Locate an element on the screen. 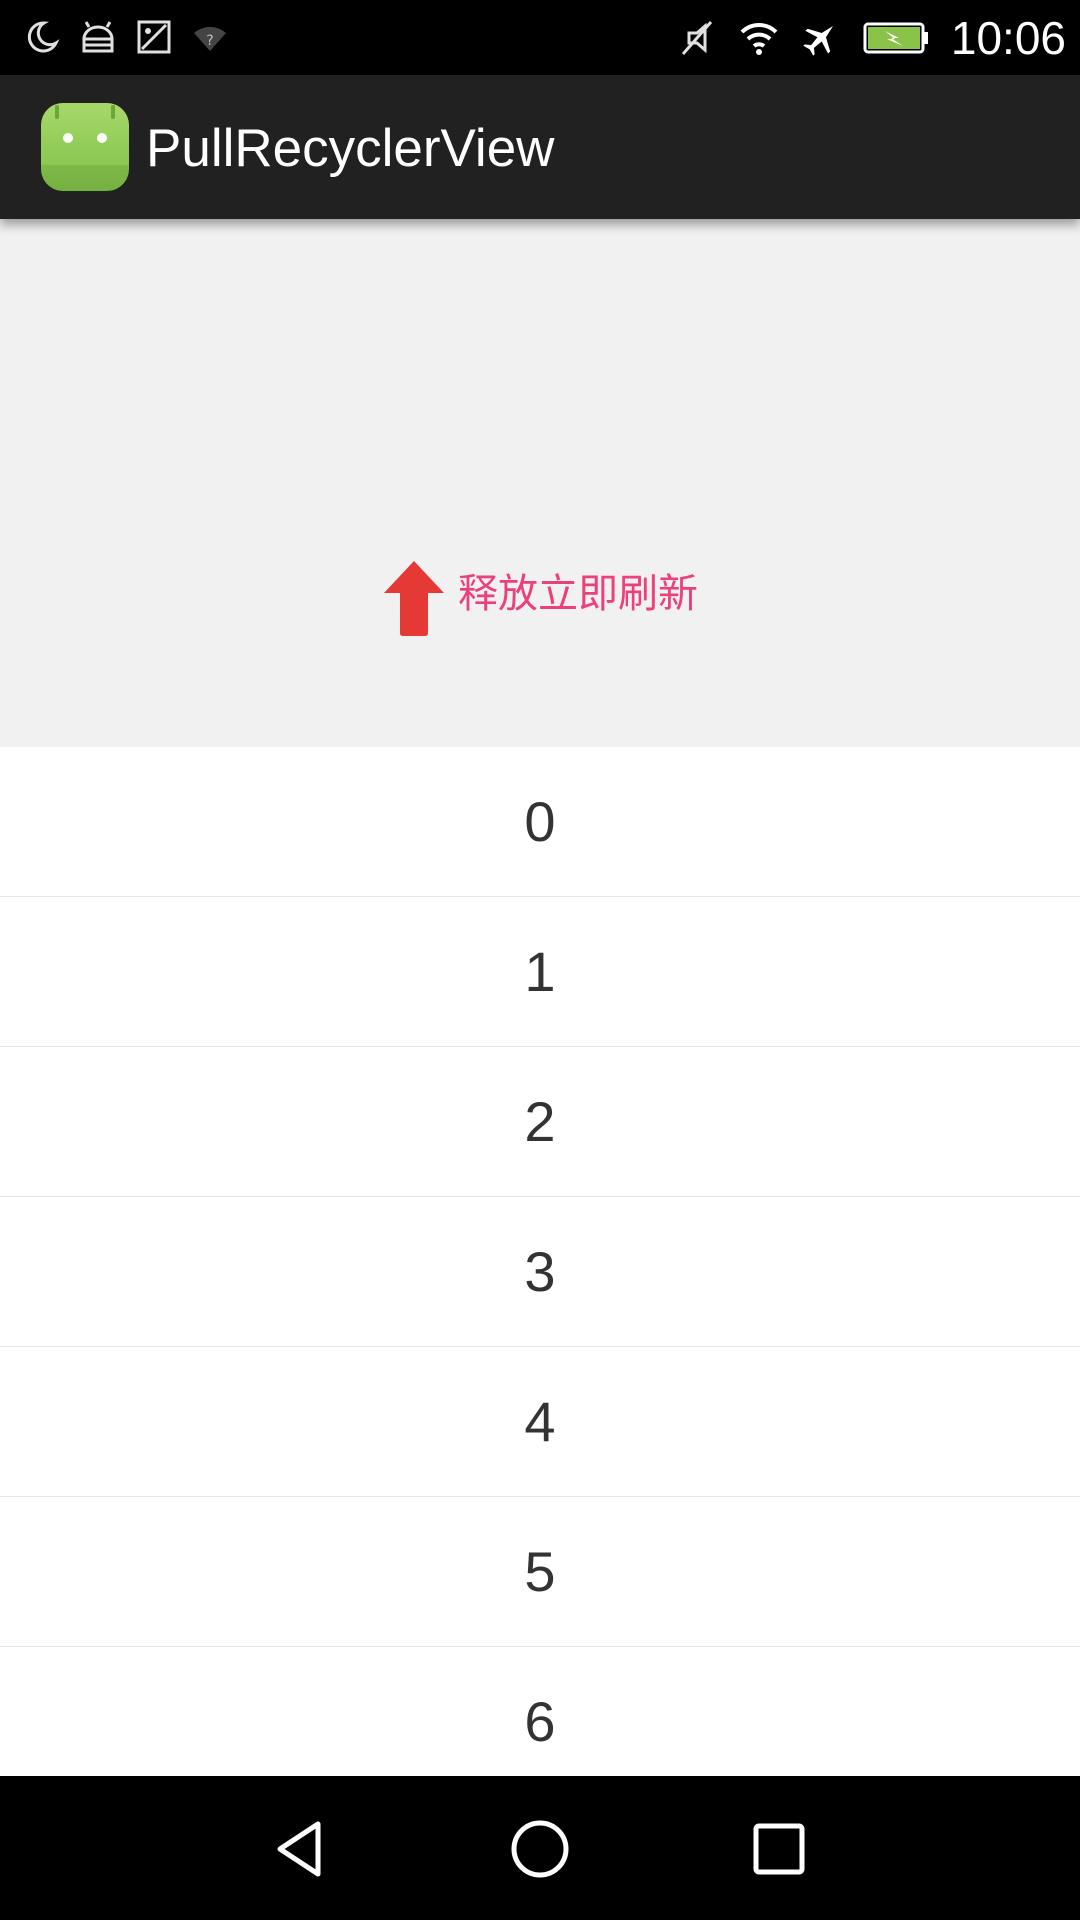 Image resolution: width=1080 pixels, height=1920 pixels. action-bar: PullRecyclerView is located at coordinates (540, 147).